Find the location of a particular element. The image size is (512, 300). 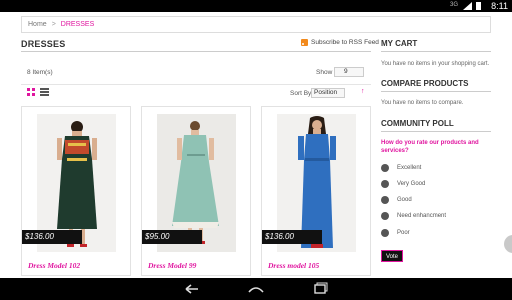

poll-option: Poor is located at coordinates (395, 233).